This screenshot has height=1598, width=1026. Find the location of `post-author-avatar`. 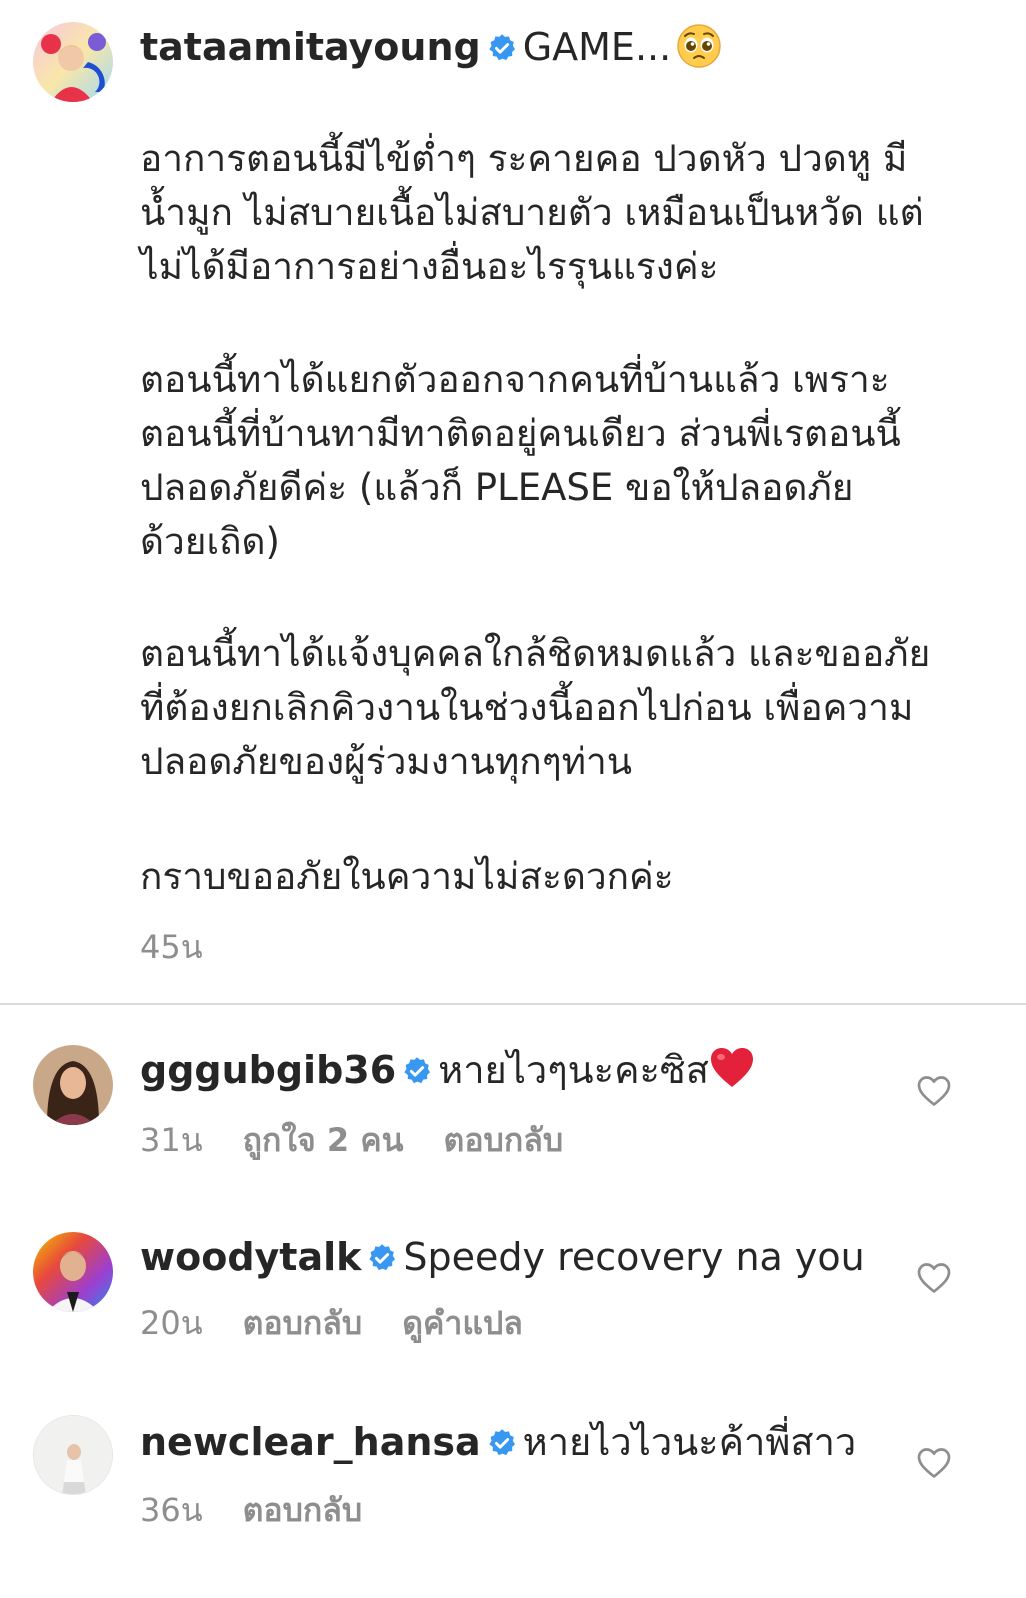

post-author-avatar is located at coordinates (73, 62).